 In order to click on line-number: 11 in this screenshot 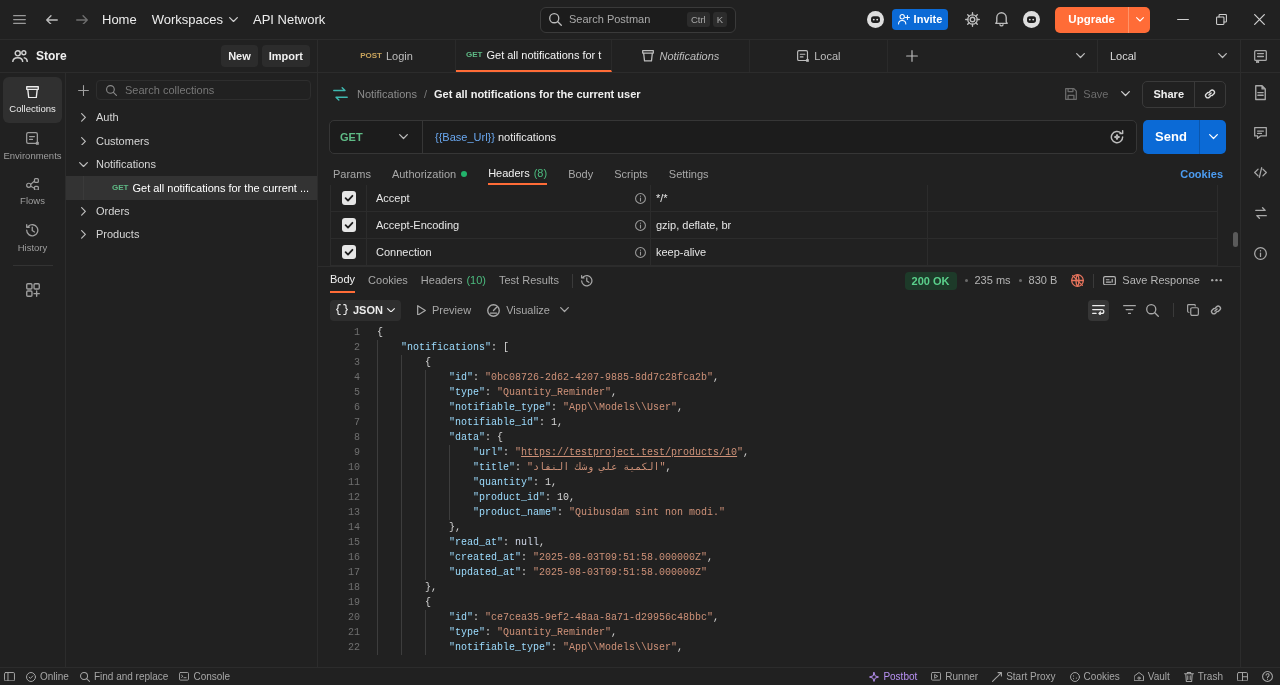, I will do `click(354, 483)`.